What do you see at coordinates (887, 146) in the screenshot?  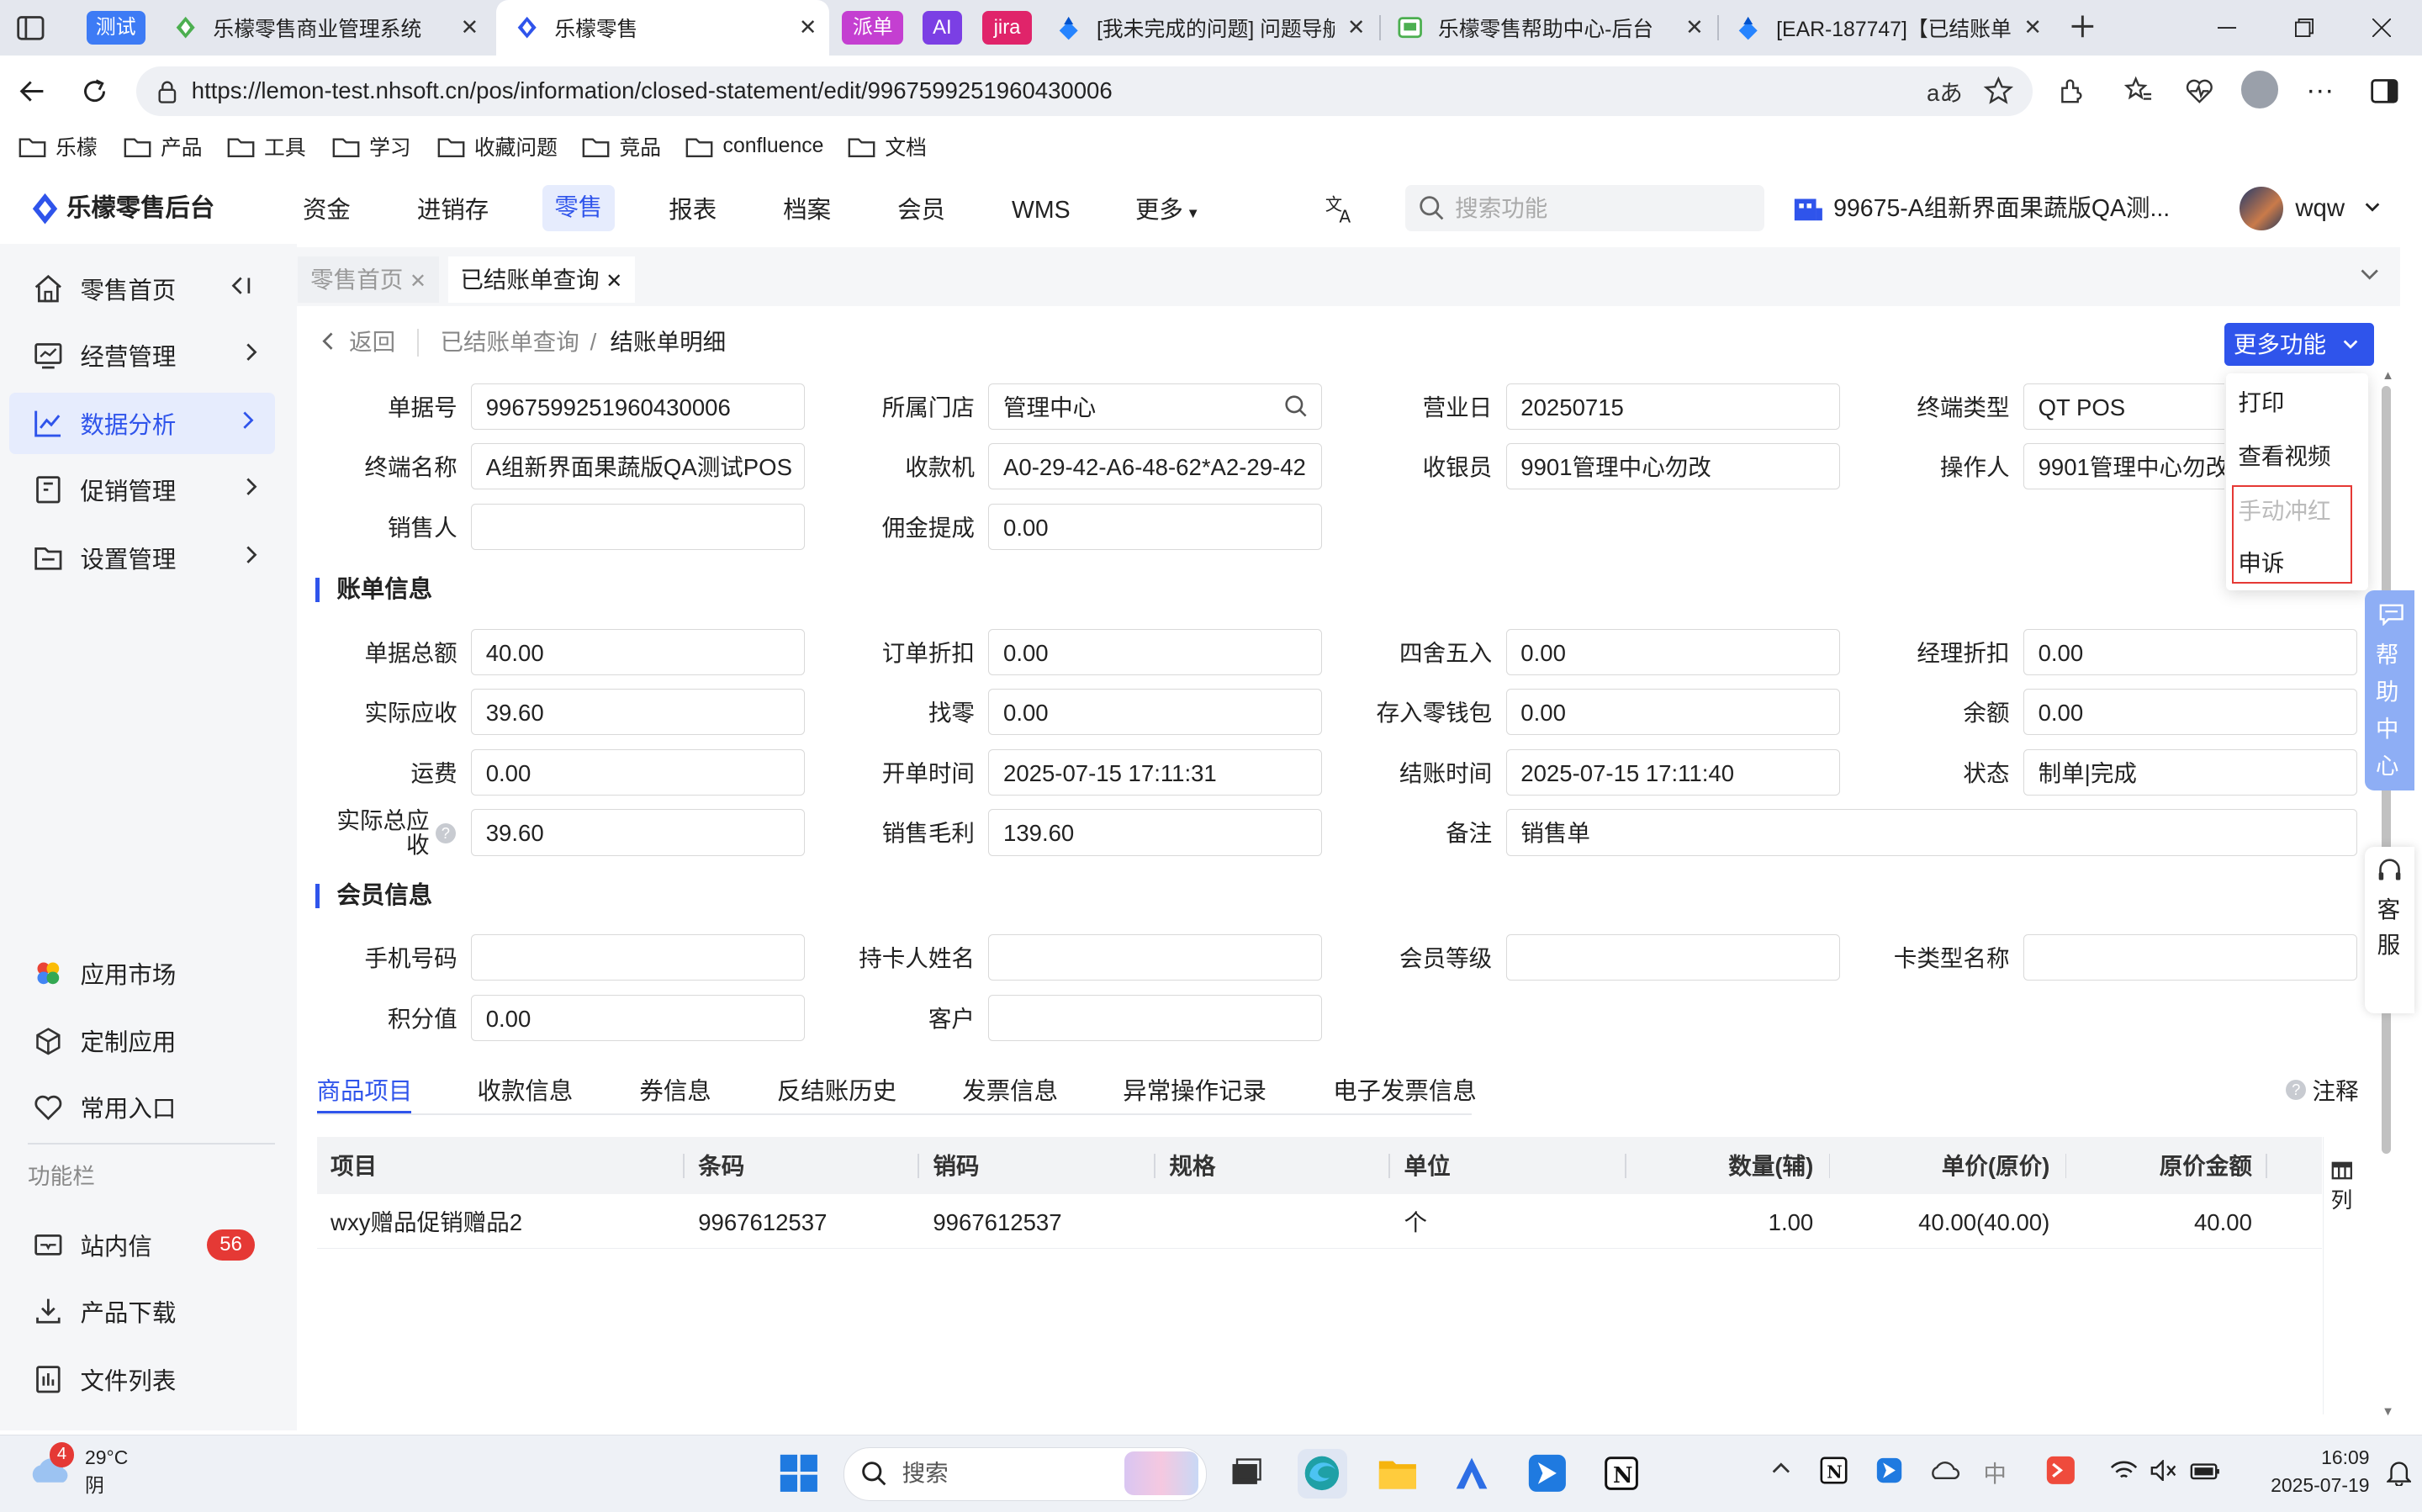 I see `bookmark-folder: 文档` at bounding box center [887, 146].